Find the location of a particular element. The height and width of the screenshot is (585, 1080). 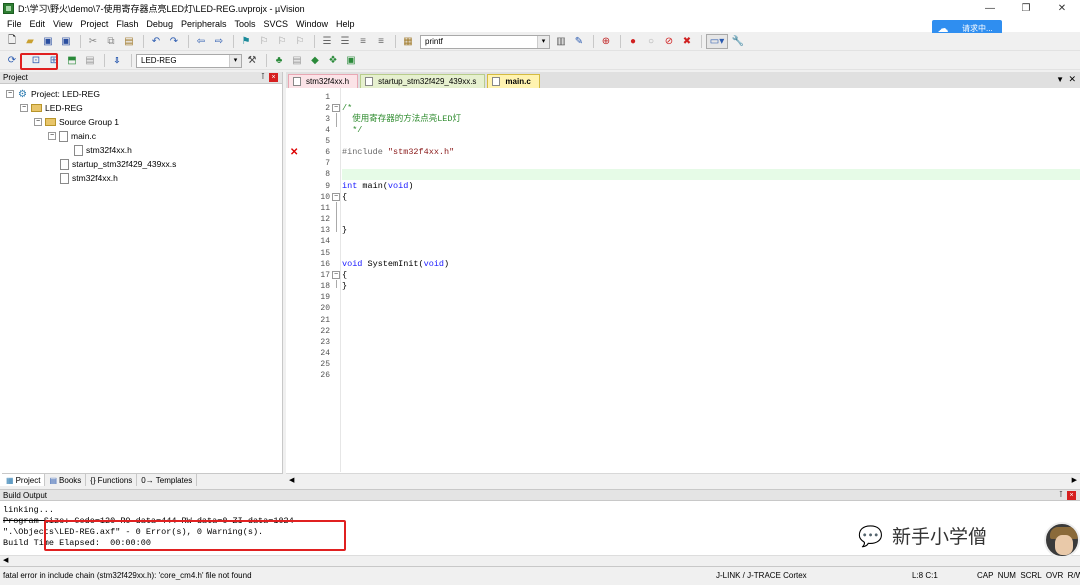

manage-components-icon: ♣ is located at coordinates (279, 60).